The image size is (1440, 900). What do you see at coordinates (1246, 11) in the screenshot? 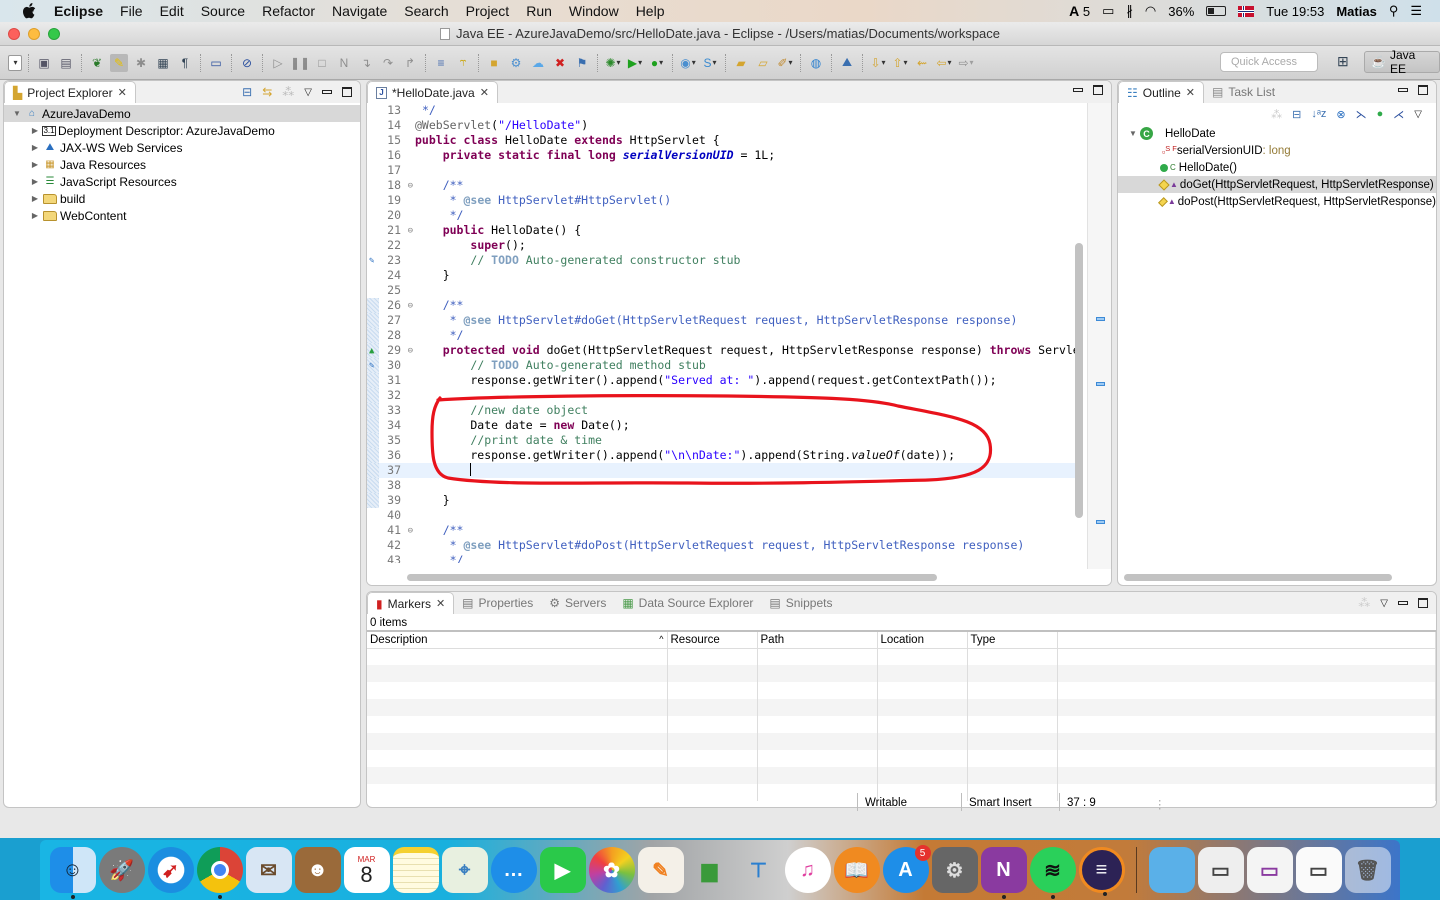
I see `input-source-flag-icon` at bounding box center [1246, 11].